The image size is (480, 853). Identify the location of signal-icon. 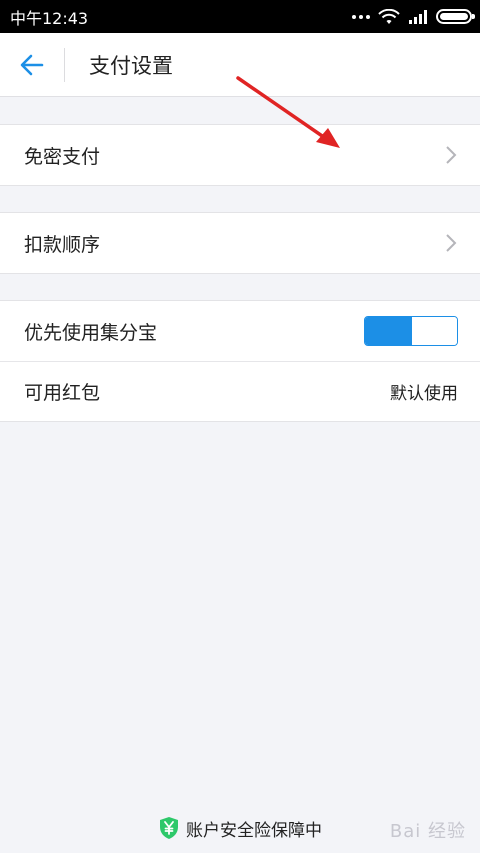
(418, 16).